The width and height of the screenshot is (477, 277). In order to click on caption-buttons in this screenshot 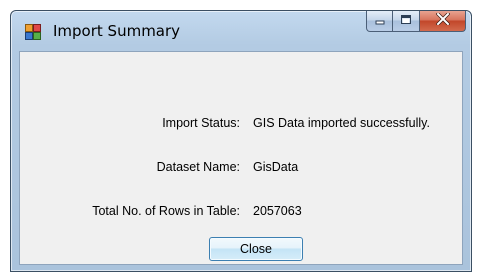, I will do `click(416, 22)`.